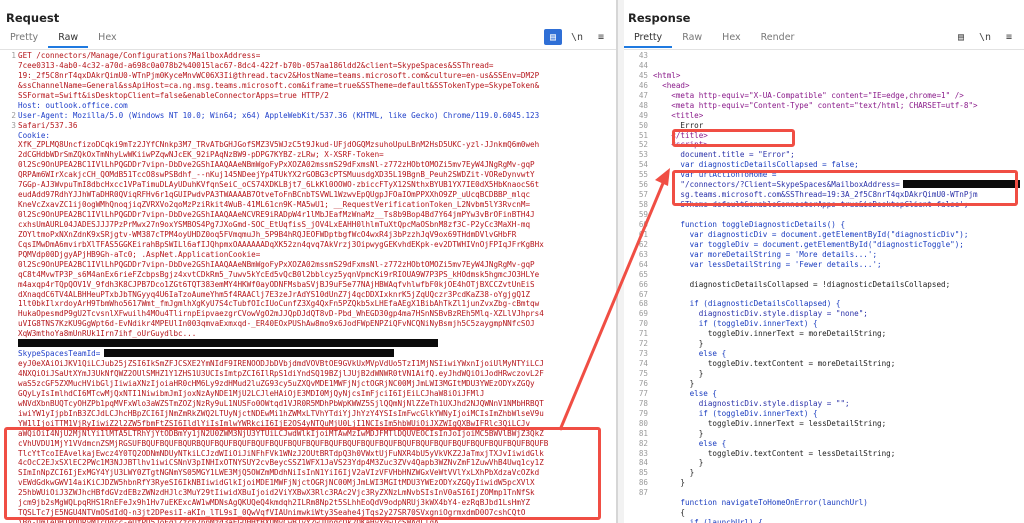 This screenshot has height=523, width=1024. Describe the element at coordinates (643, 205) in the screenshot. I see `line-number: 58` at that location.